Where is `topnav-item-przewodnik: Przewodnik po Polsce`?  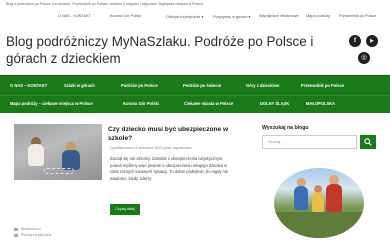
topnav-item-przewodnik: Przewodnik po Polsce is located at coordinates (357, 16).